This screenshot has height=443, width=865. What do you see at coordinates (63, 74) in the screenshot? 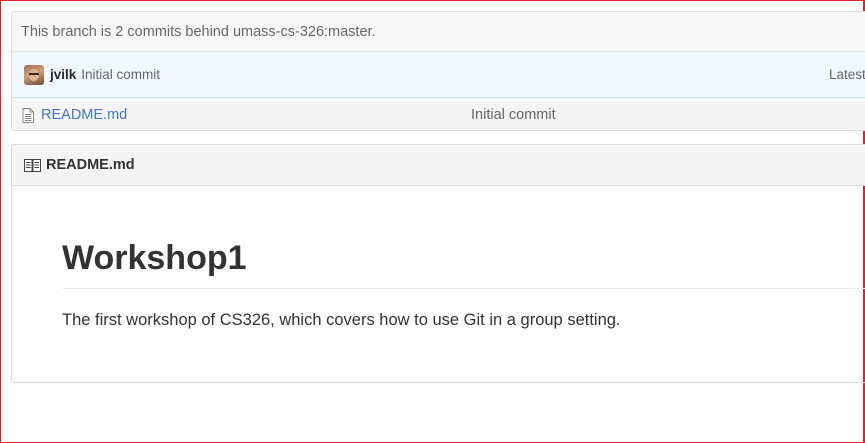
I see `commit-author-link: jvilk` at bounding box center [63, 74].